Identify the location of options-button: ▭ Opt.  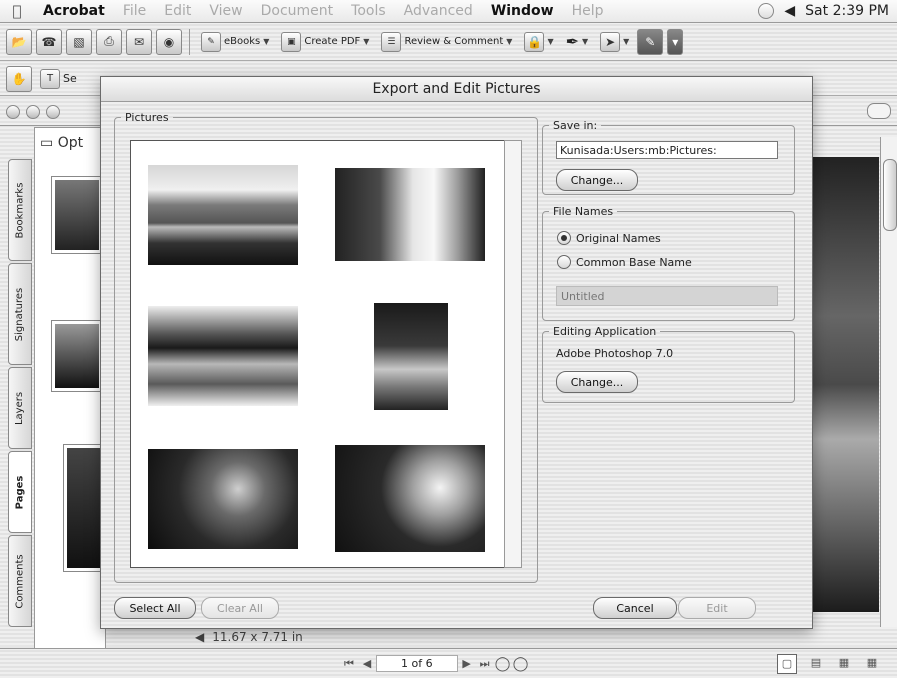
(61, 143).